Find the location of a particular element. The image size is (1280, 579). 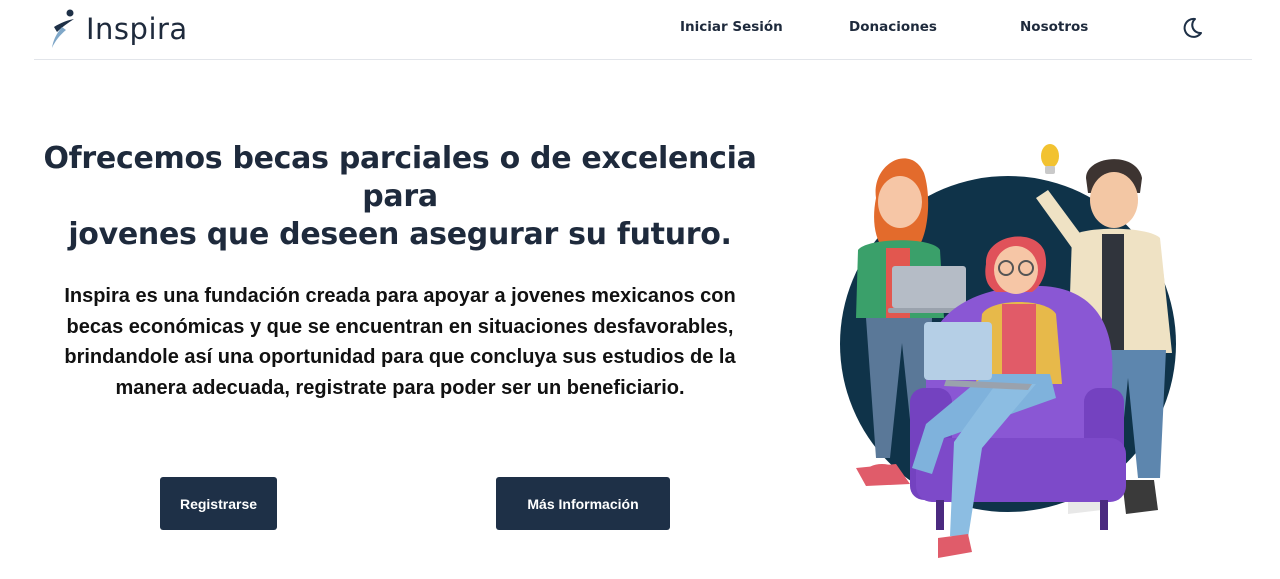

moon-icon is located at coordinates (1192, 27).